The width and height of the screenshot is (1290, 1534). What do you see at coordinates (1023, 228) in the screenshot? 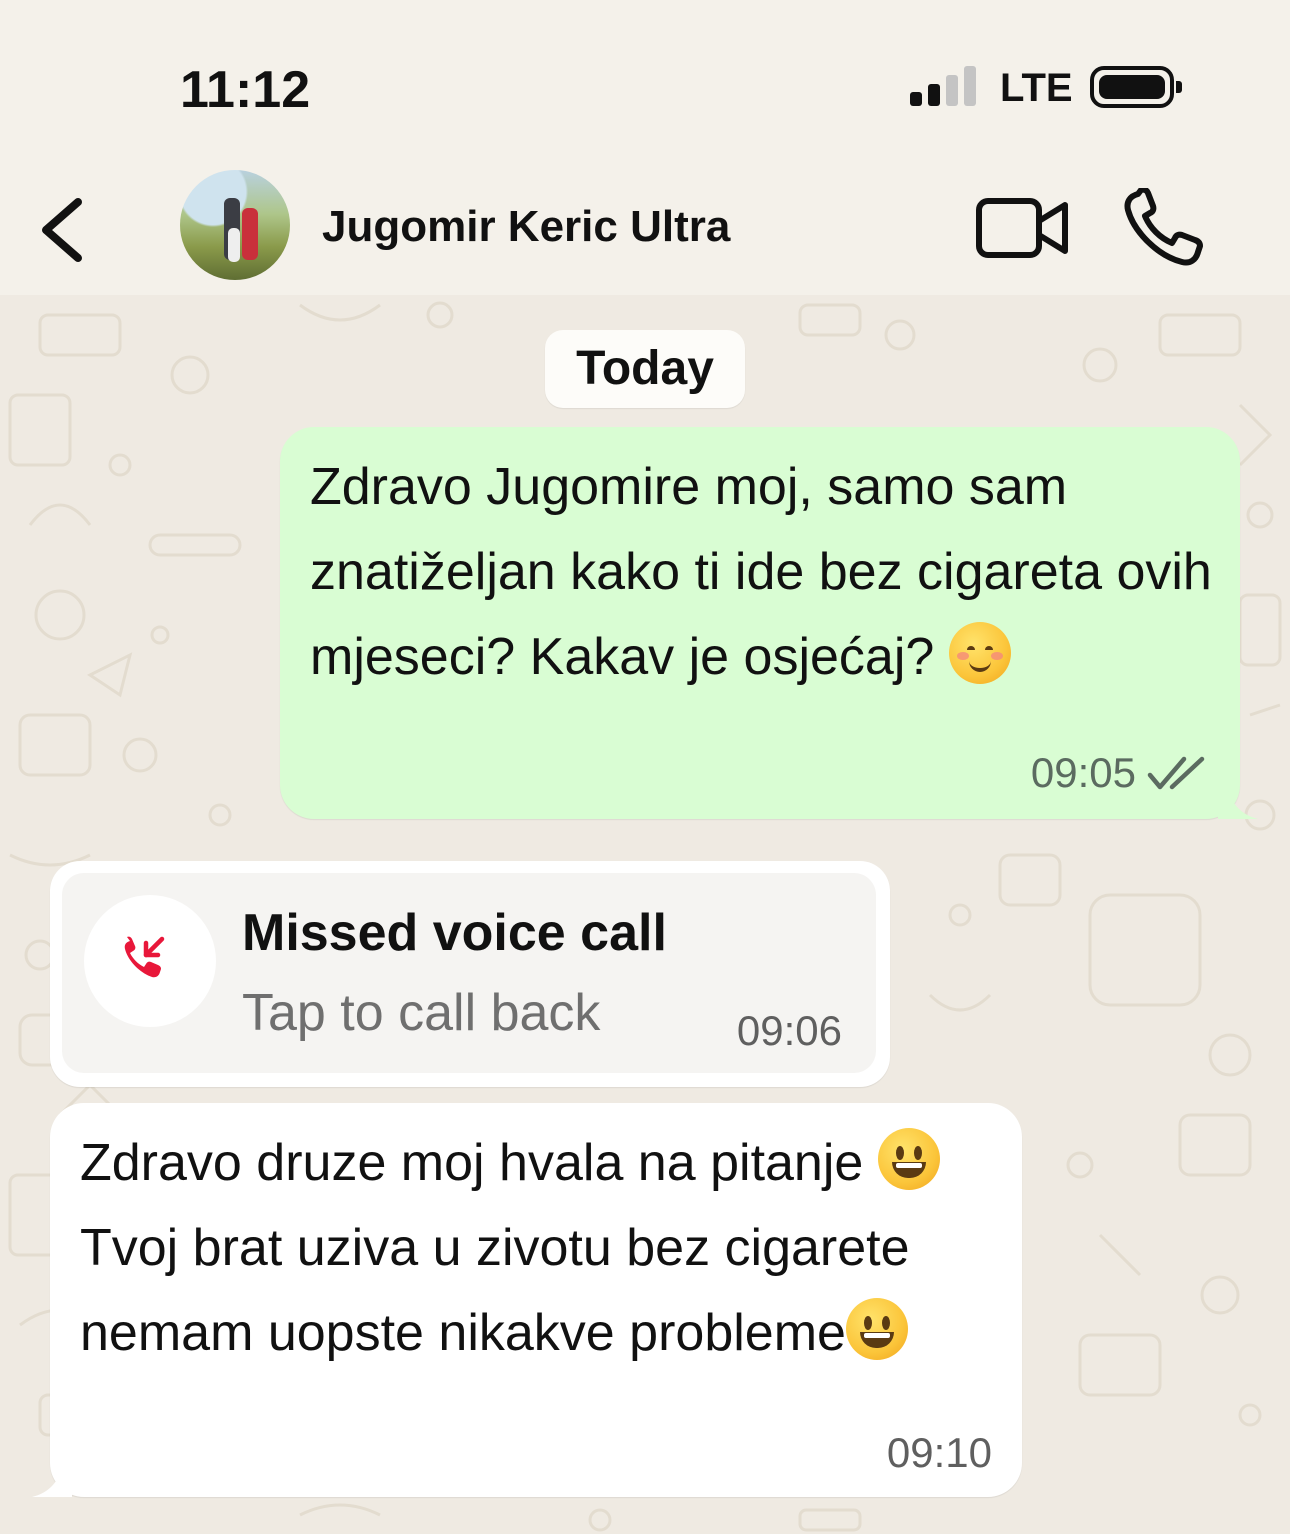
I see `video-call-icon` at bounding box center [1023, 228].